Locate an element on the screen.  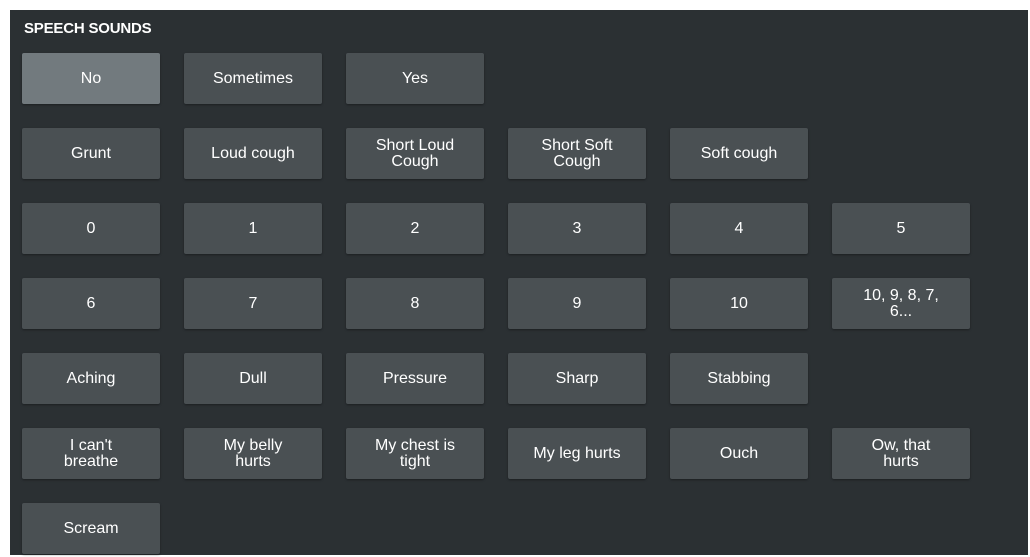
sometimes-button: Sometimes is located at coordinates (253, 78).